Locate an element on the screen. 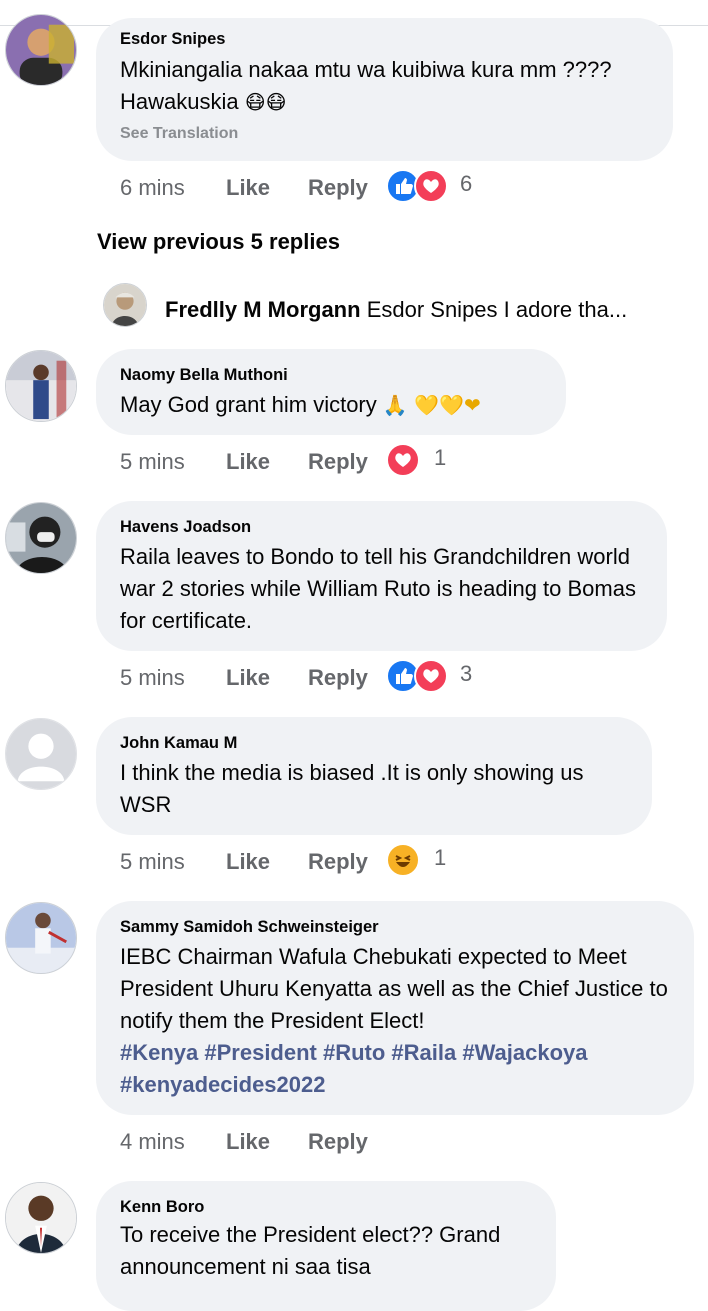 This screenshot has height=1311, width=708. comment-author: Esdor Snipes is located at coordinates (172, 39).